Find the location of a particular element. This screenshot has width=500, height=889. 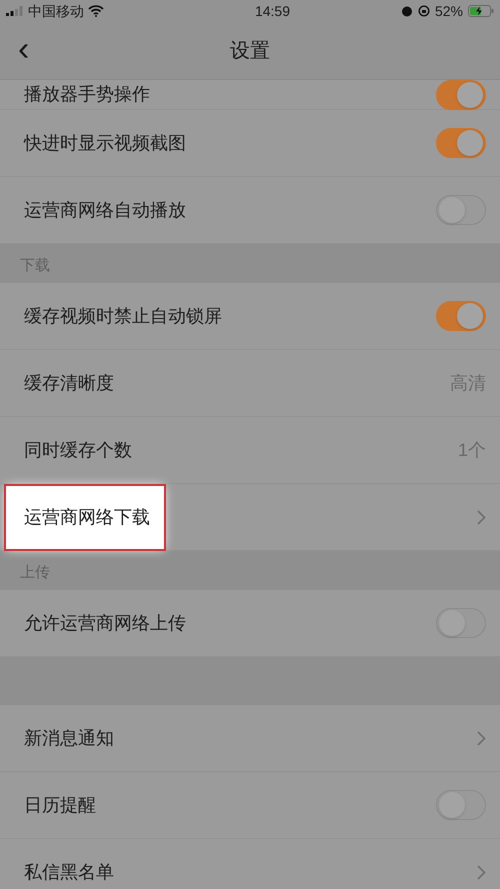

setting-label: 快进时显示视频截图 is located at coordinates (105, 143).